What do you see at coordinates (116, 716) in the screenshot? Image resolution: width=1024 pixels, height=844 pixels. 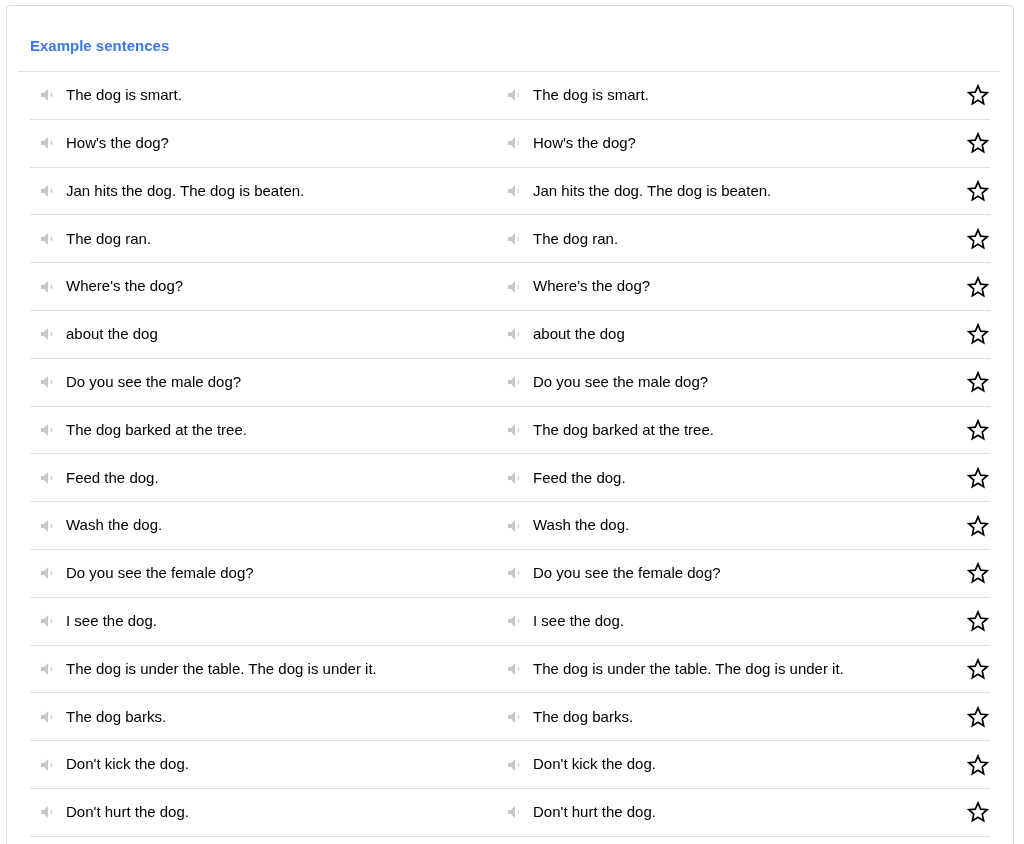 I see `sentence-text: The dog barks.` at bounding box center [116, 716].